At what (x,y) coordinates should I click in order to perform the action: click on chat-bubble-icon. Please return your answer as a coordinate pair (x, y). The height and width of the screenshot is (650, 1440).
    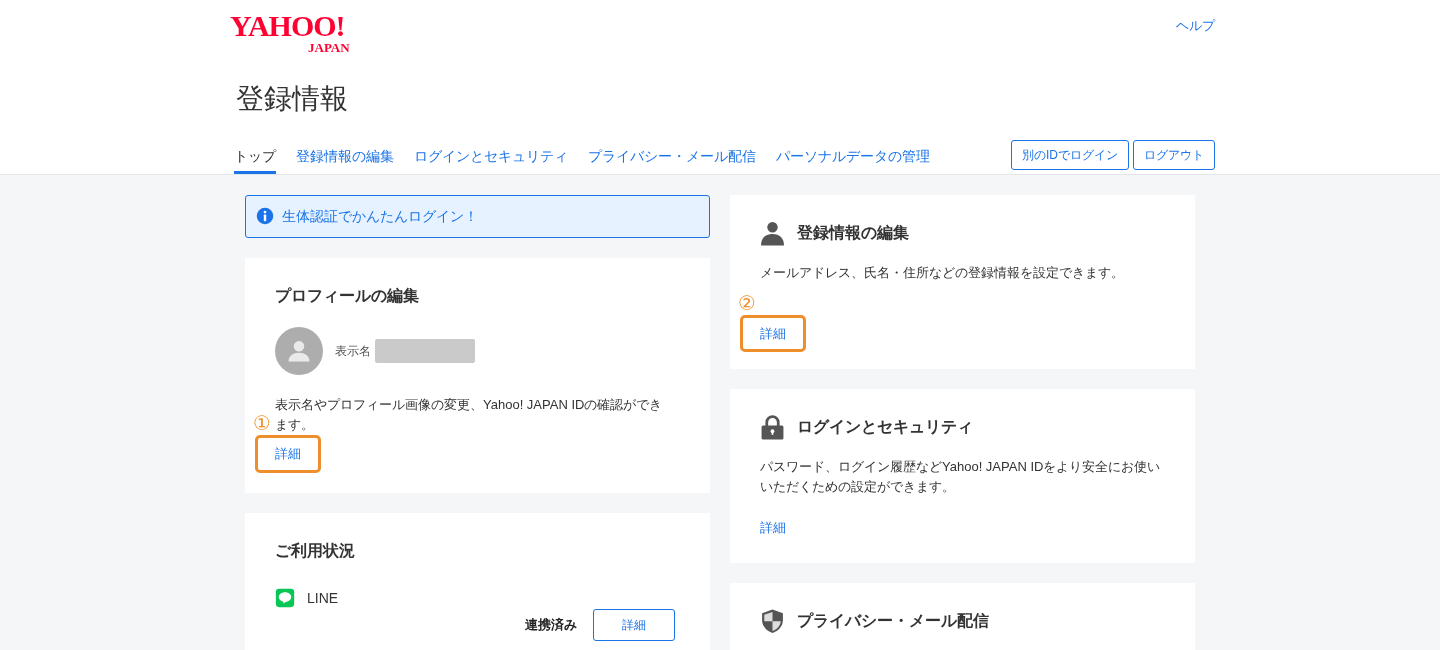
    Looking at the image, I should click on (285, 598).